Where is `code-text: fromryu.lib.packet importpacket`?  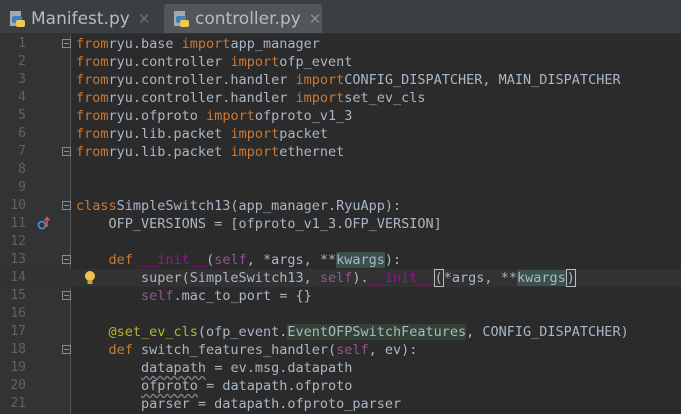 code-text: fromryu.lib.packet importpacket is located at coordinates (202, 134).